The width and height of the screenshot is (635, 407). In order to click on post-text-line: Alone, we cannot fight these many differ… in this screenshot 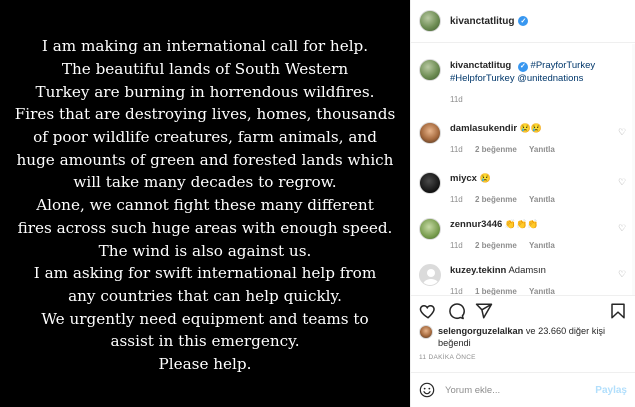, I will do `click(205, 205)`.